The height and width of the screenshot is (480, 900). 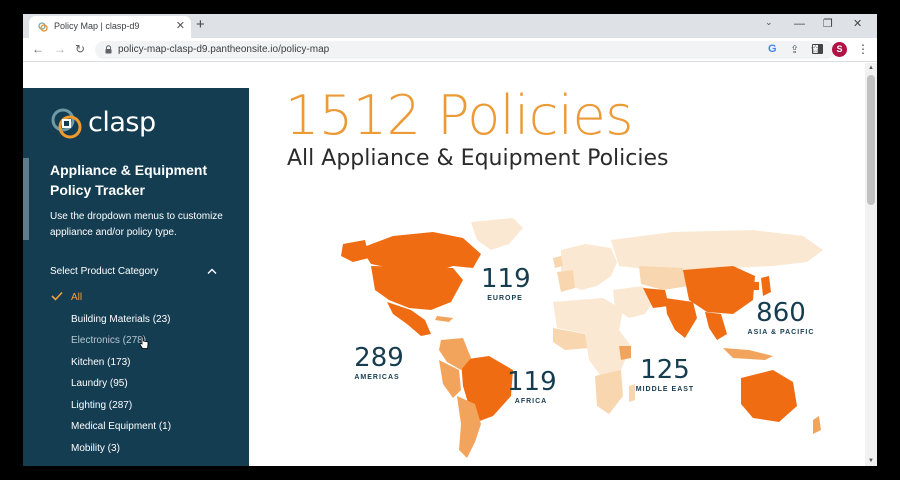 I want to click on more-menu-icon: ⋮, so click(x=863, y=49).